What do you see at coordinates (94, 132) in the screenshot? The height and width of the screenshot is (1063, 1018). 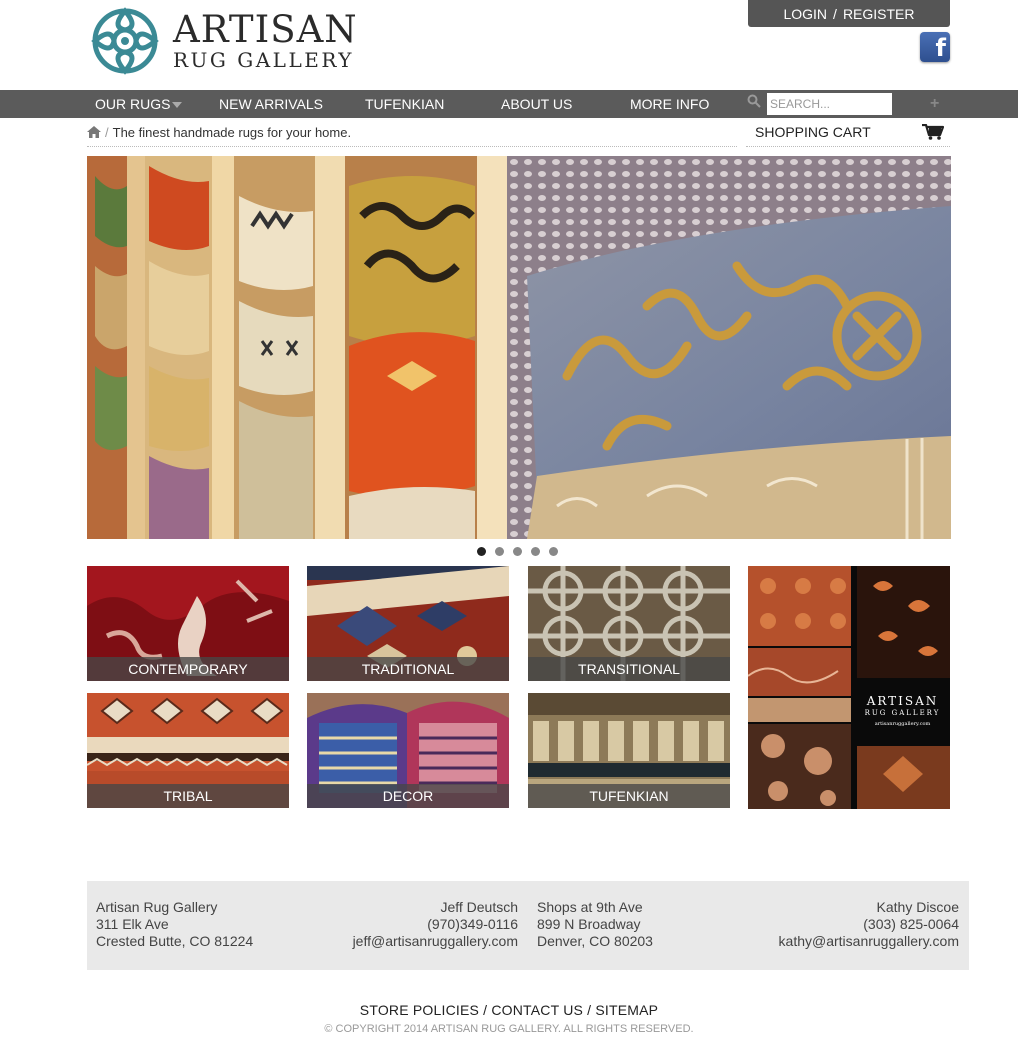 I see `home-icon` at bounding box center [94, 132].